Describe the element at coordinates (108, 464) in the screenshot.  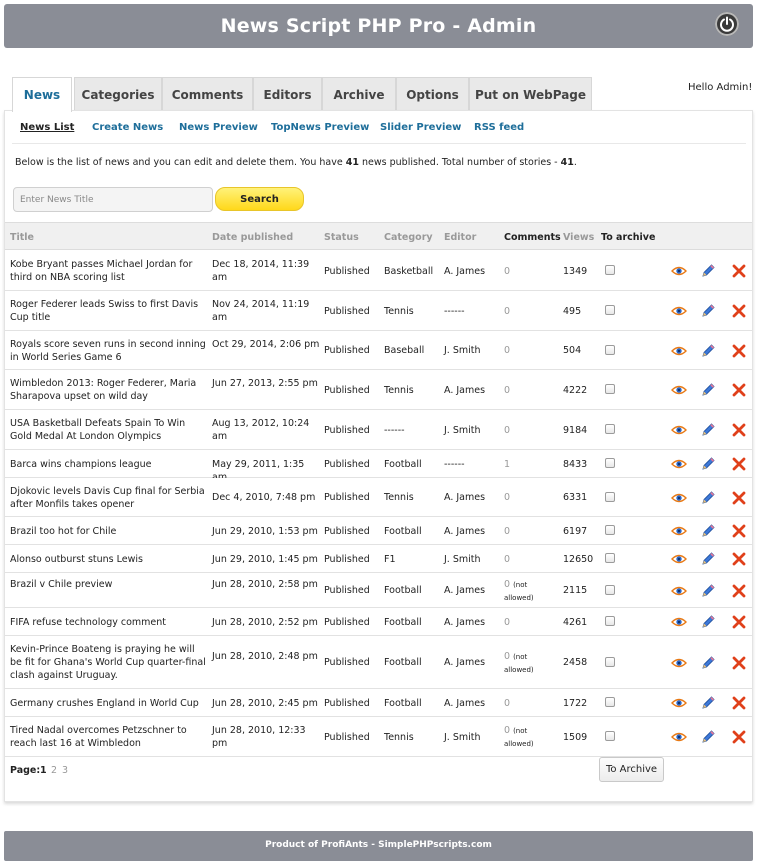
I see `news-title: Barca wins champions league` at that location.